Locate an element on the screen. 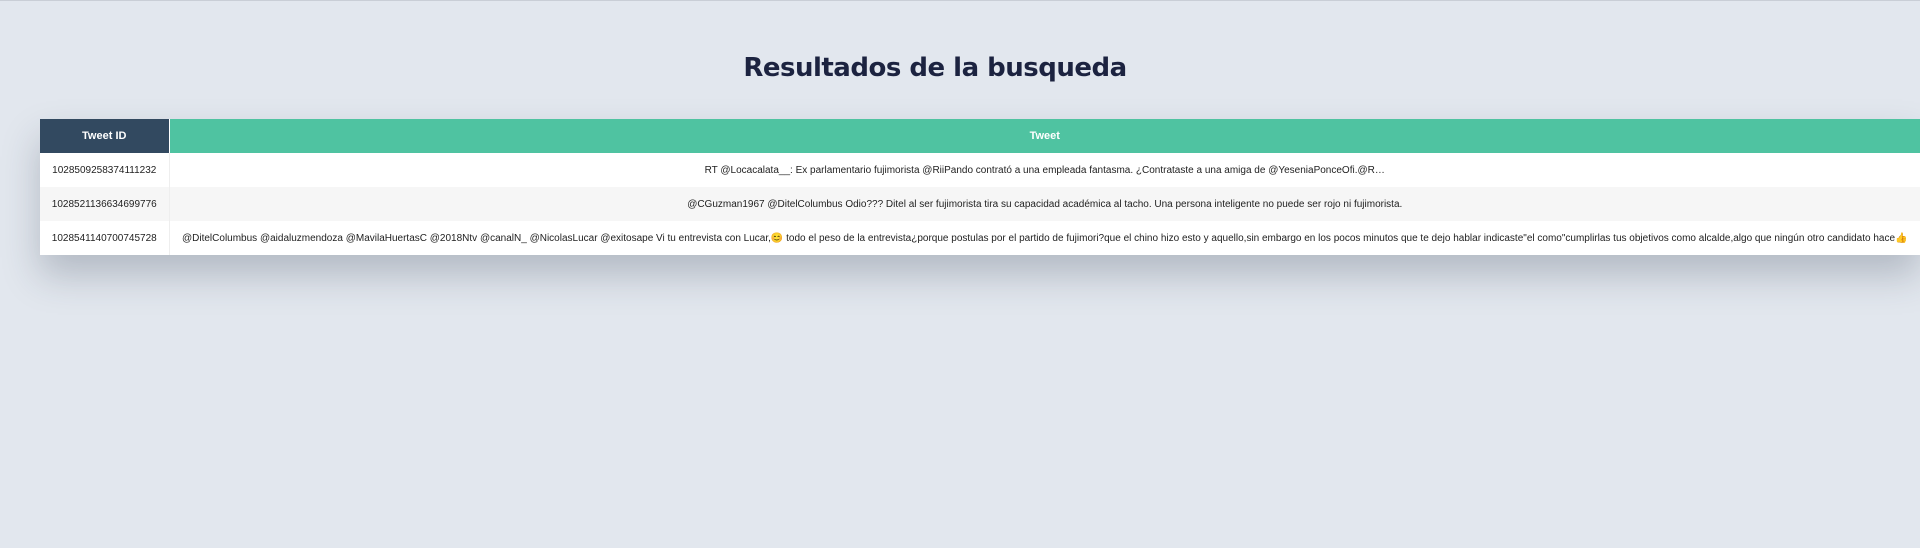  table-header-row: Tweet ID Tweet is located at coordinates (980, 136).